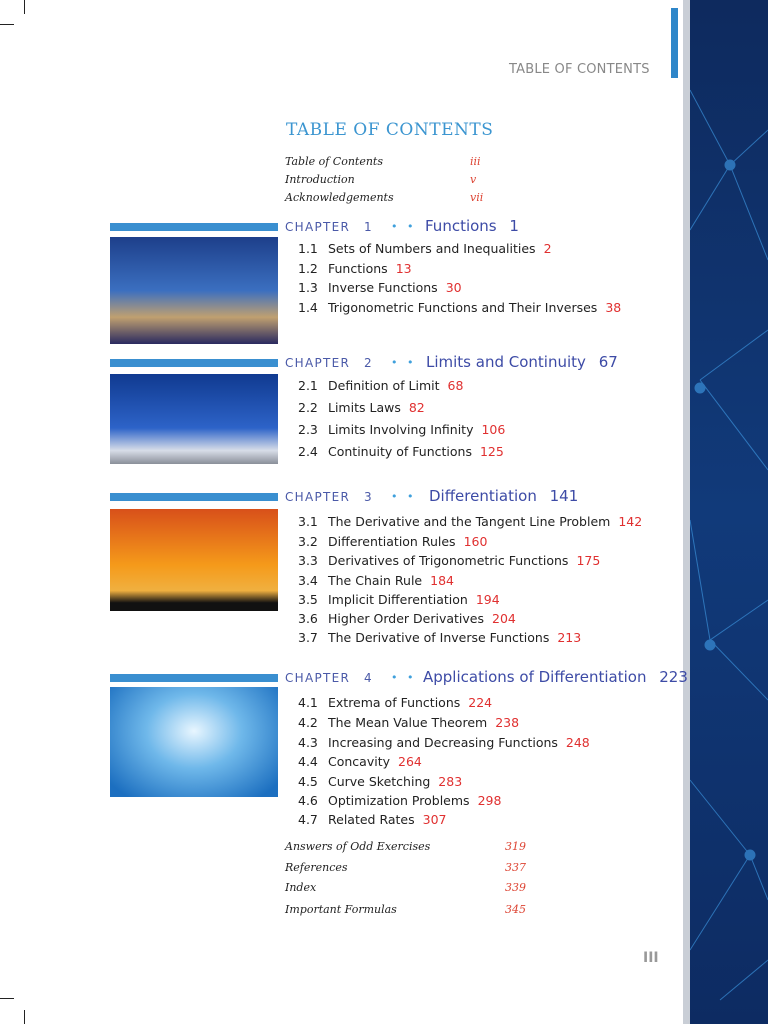 The height and width of the screenshot is (1028, 768). I want to click on chapter-page: 223, so click(673, 677).